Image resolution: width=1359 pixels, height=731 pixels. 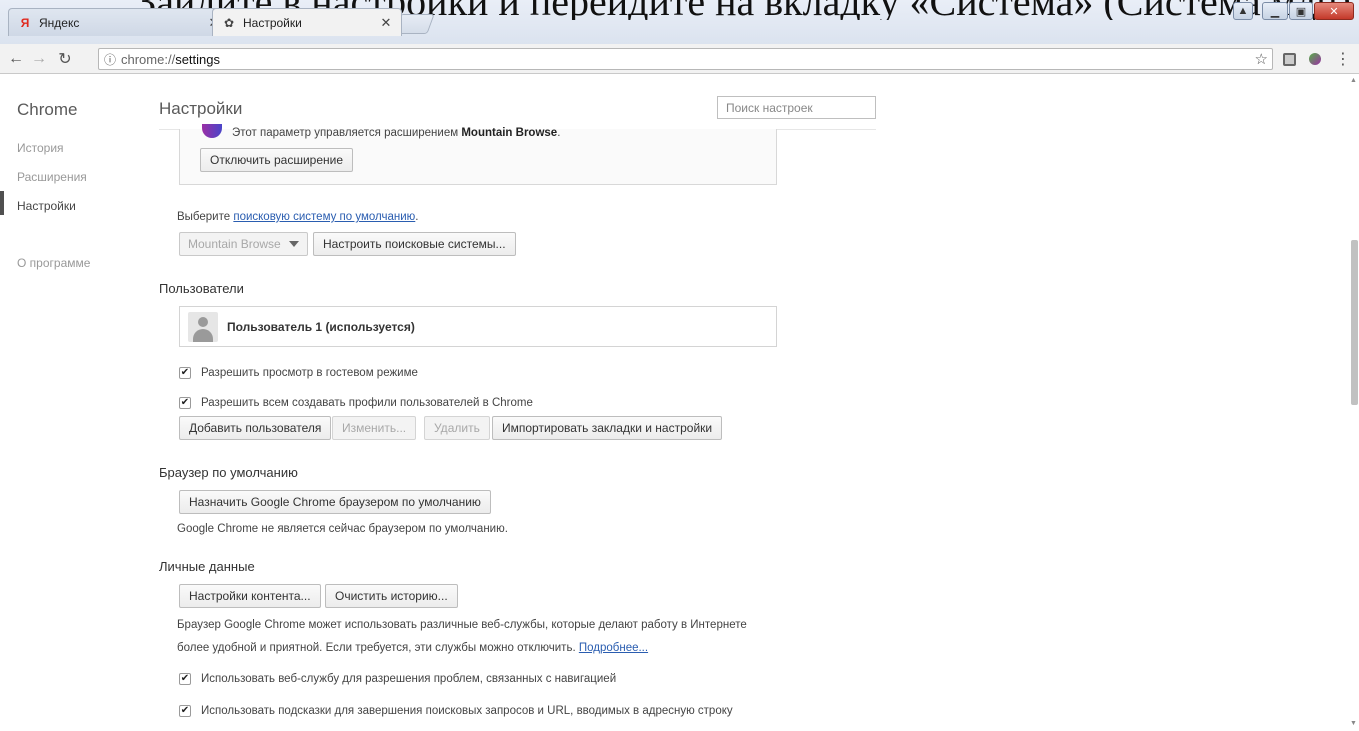 What do you see at coordinates (386, 23) in the screenshot?
I see `close-icon: ✕` at bounding box center [386, 23].